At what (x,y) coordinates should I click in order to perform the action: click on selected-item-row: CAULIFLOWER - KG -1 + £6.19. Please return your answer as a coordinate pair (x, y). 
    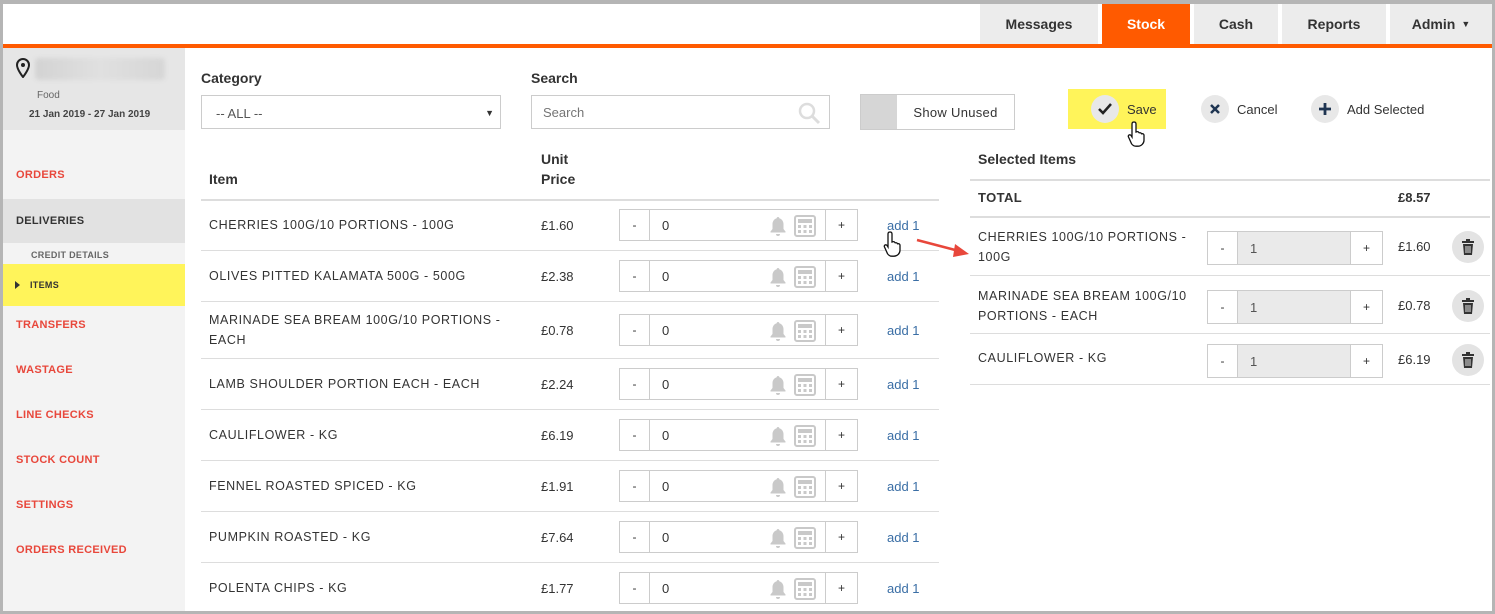
    Looking at the image, I should click on (1230, 360).